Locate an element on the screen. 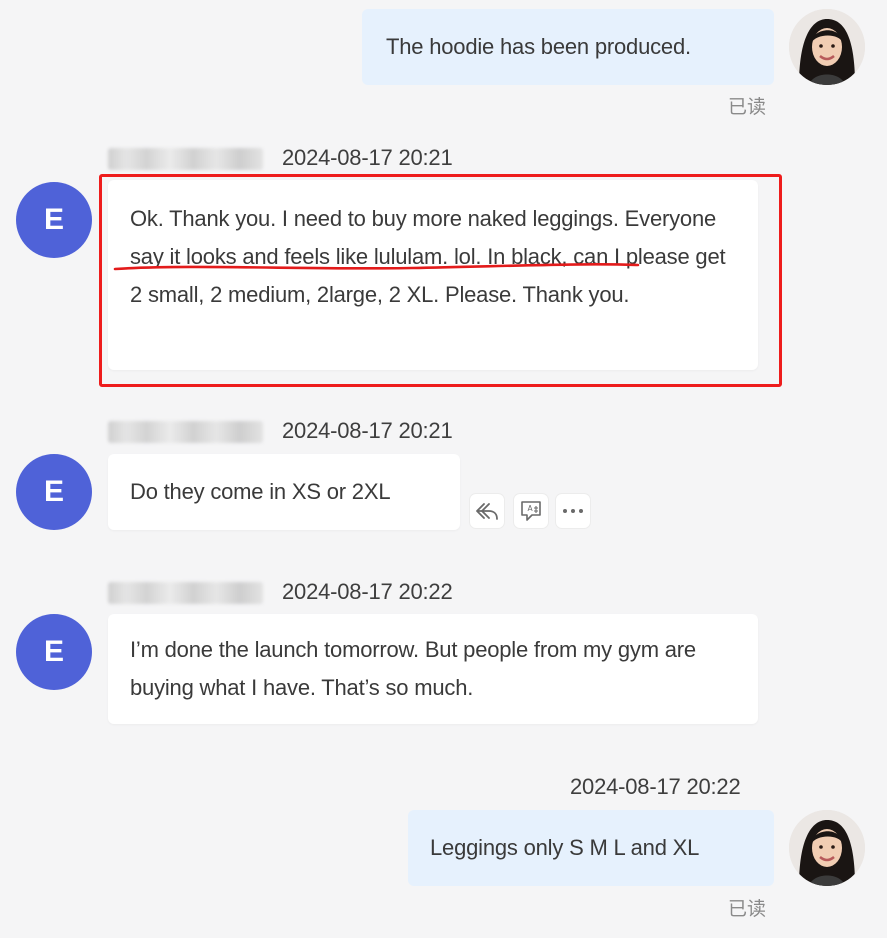 Image resolution: width=887 pixels, height=938 pixels. incoming-message-bubble: Do they come in XS or 2XL is located at coordinates (284, 492).